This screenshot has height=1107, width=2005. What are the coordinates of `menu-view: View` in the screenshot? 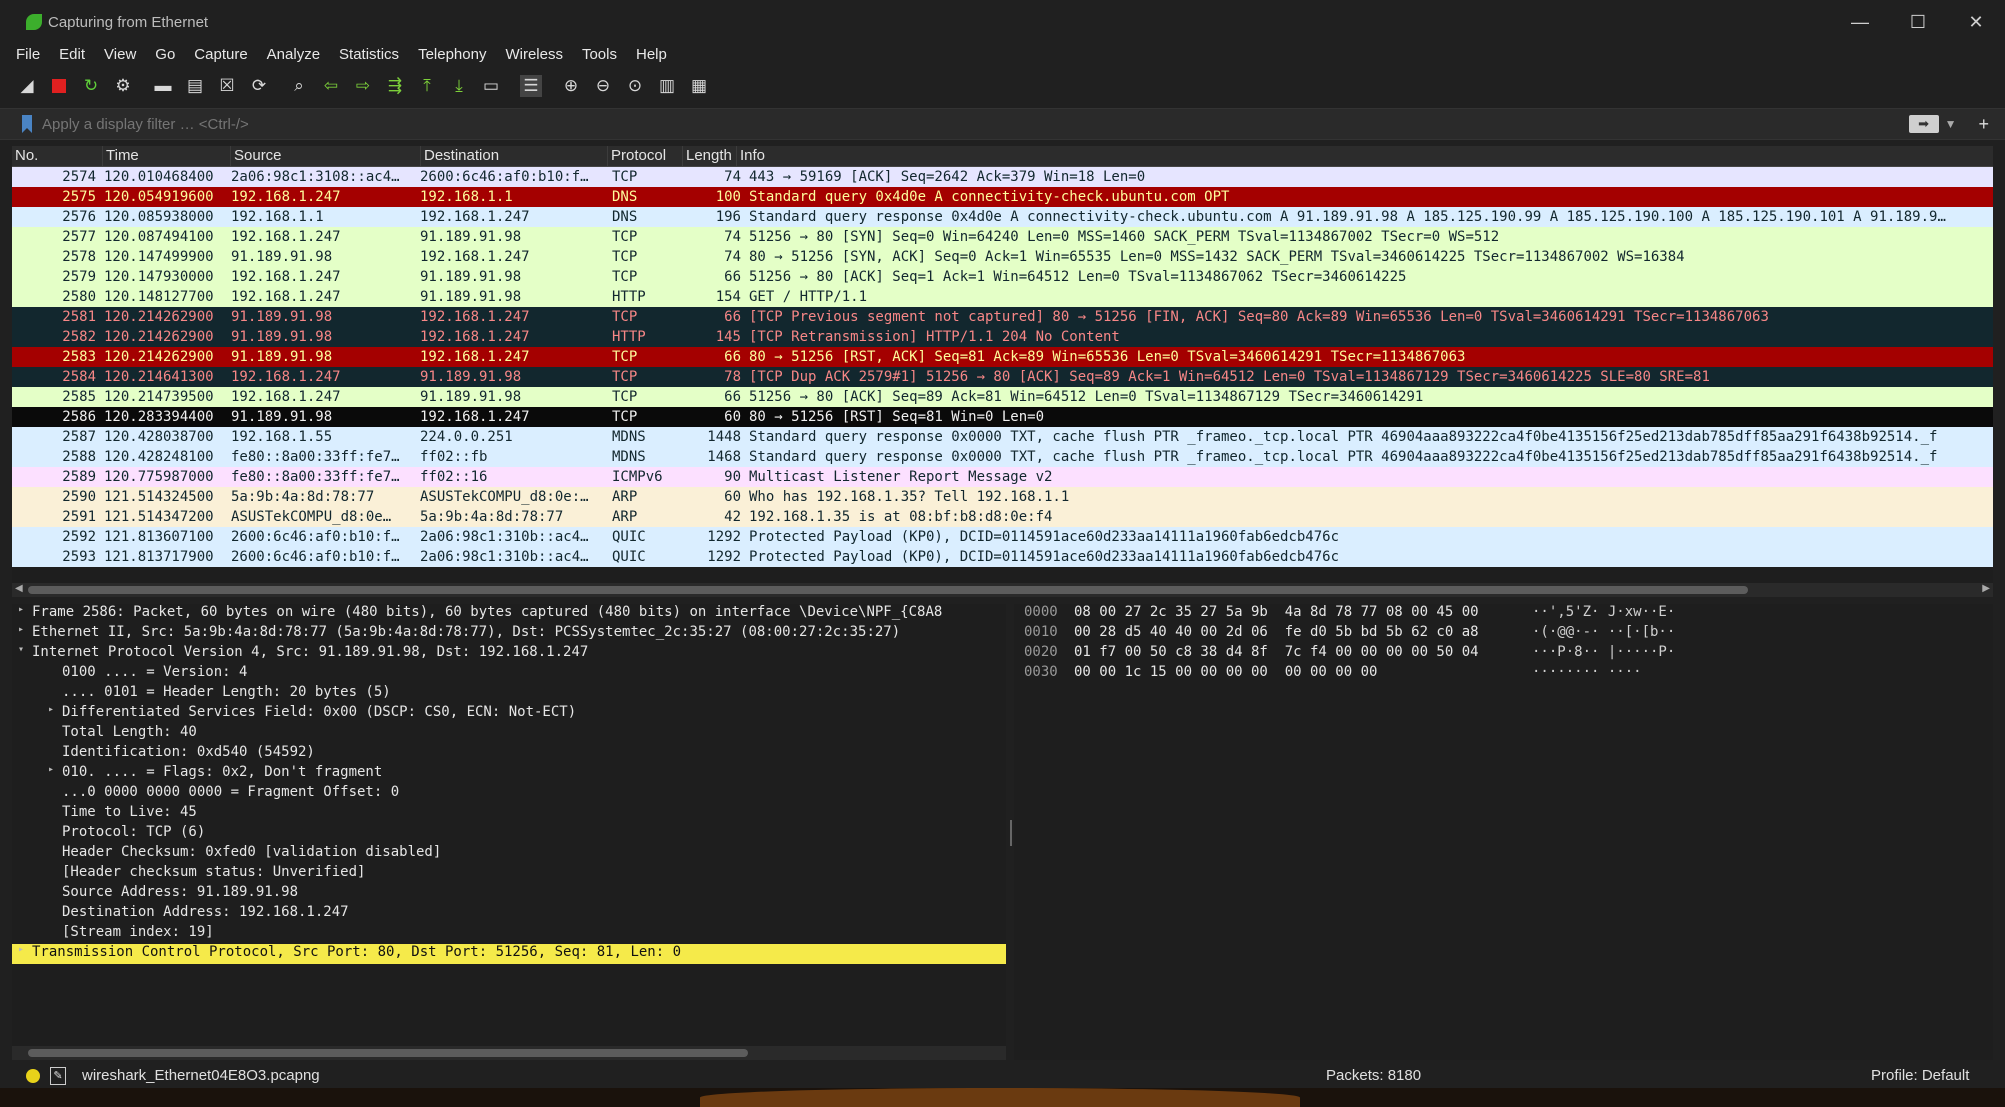 It's located at (120, 54).